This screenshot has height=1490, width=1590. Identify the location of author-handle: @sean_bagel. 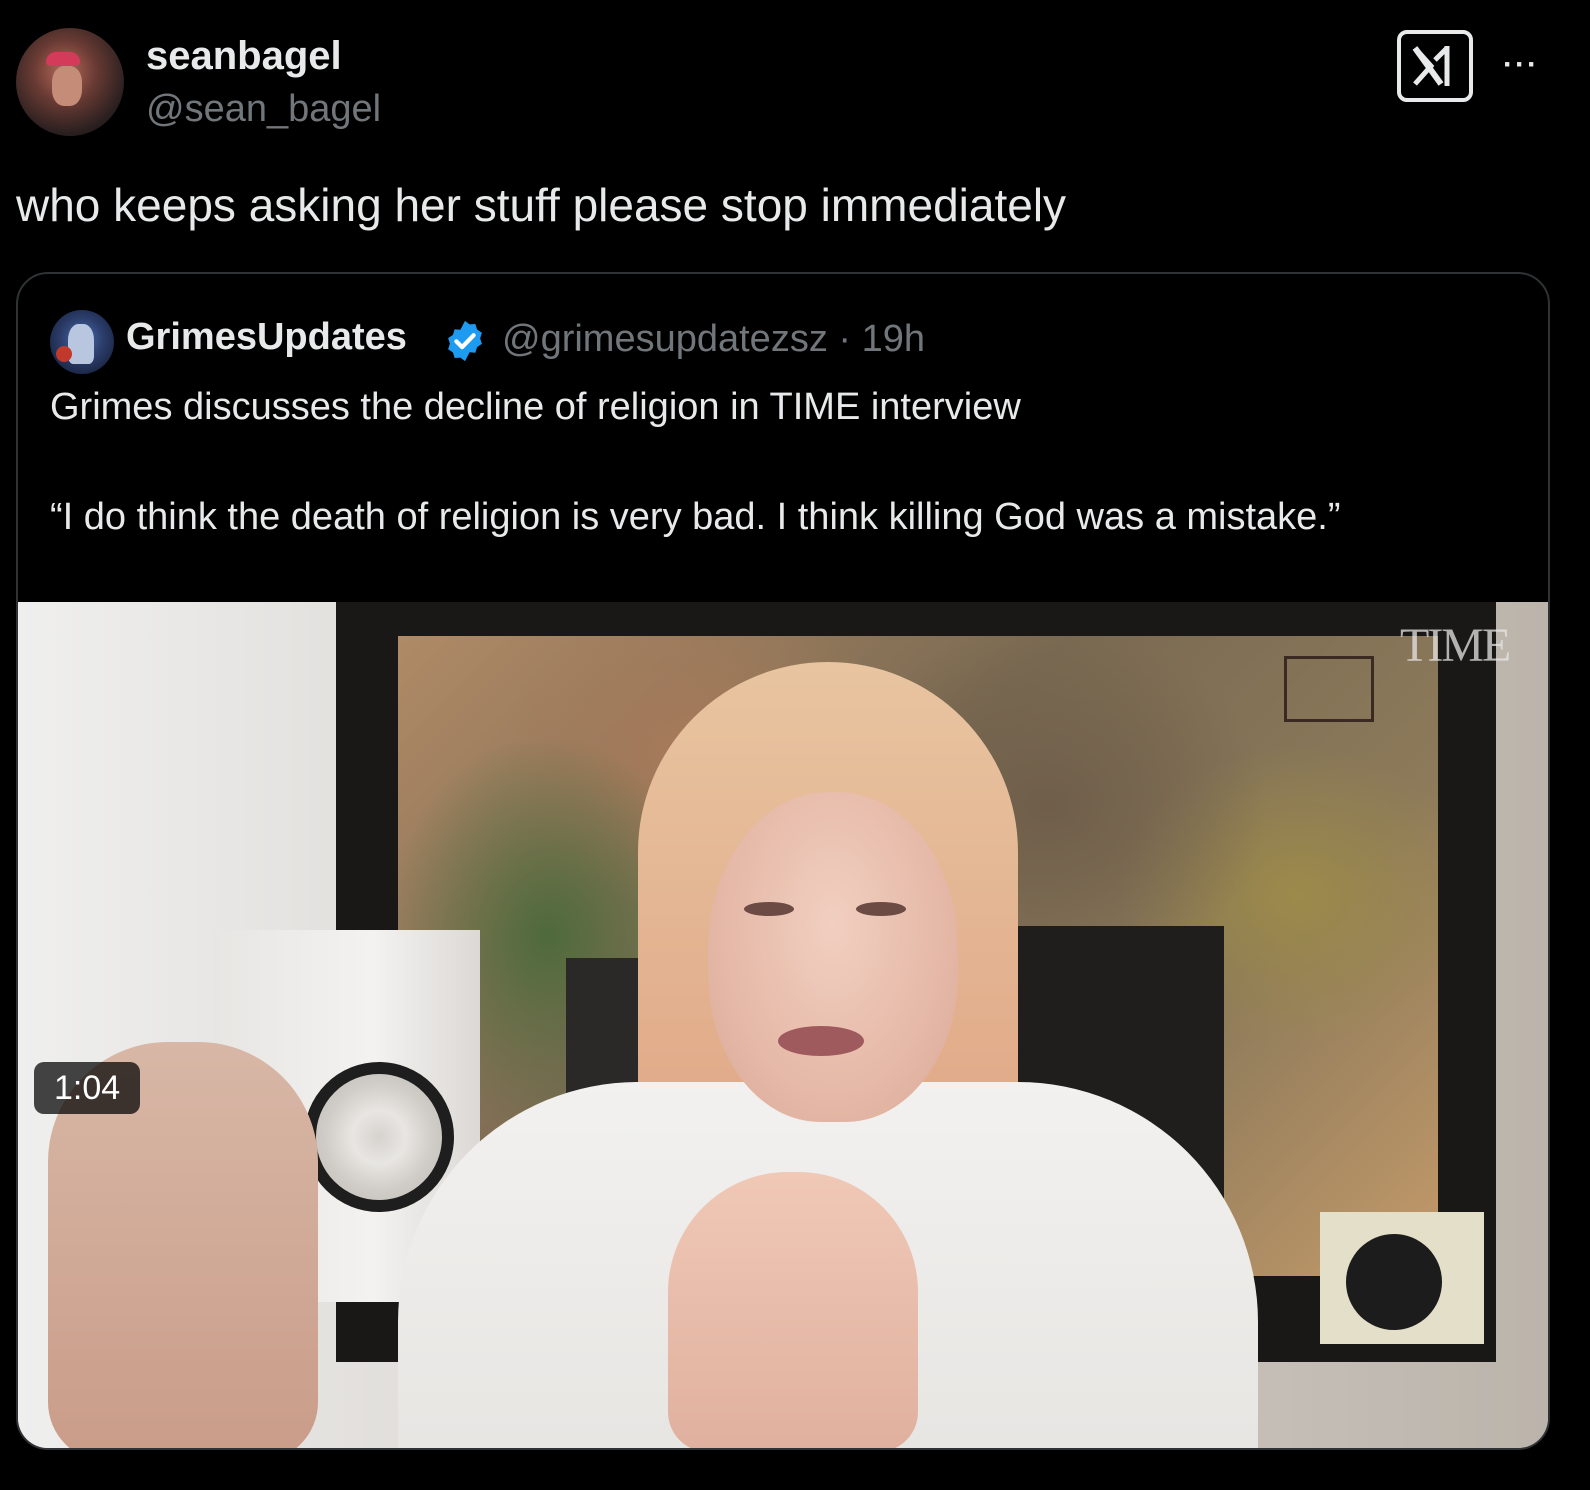
(263, 109).